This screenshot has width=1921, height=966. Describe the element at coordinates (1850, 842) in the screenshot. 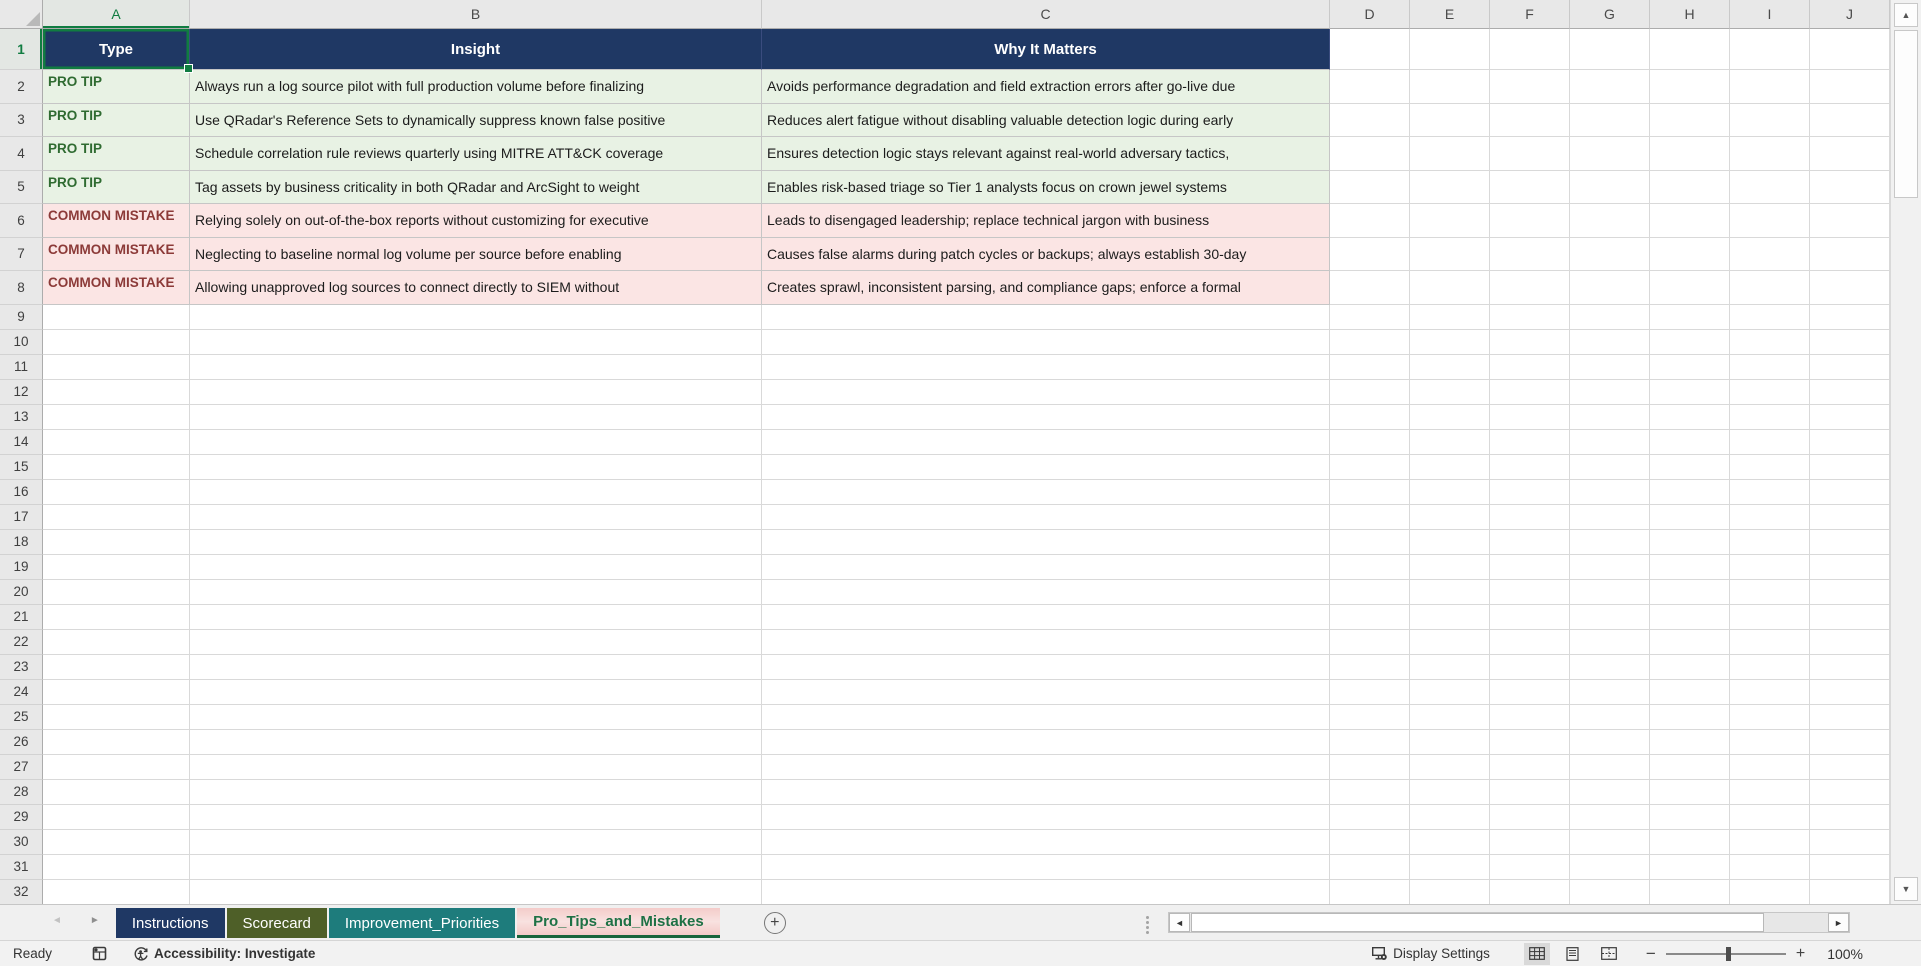

I see `cell-J30` at that location.